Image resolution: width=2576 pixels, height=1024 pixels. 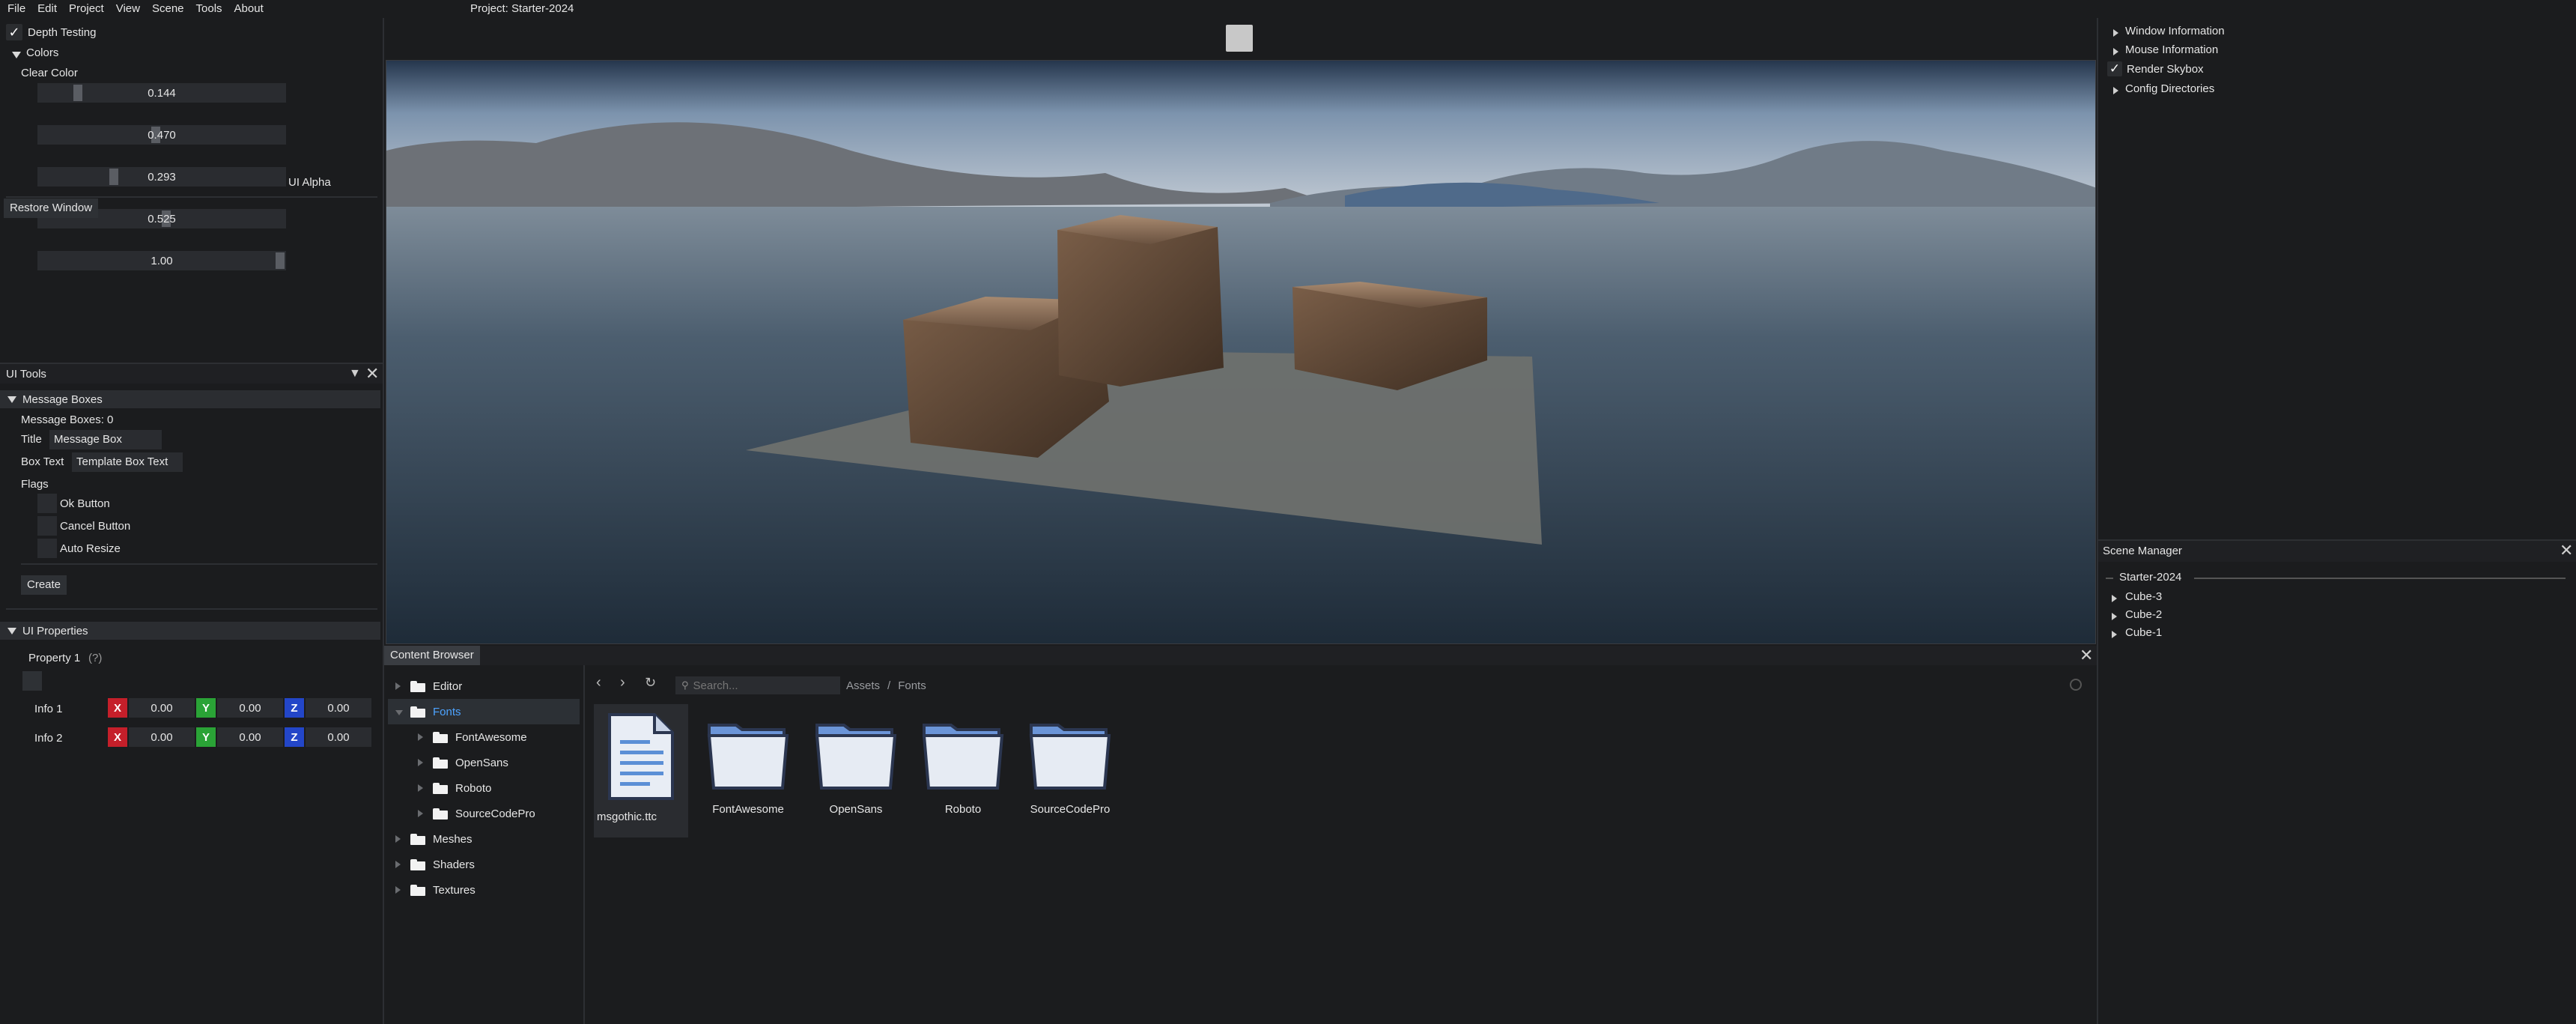 What do you see at coordinates (161, 260) in the screenshot?
I see `ui-alpha-slider: 1.00` at bounding box center [161, 260].